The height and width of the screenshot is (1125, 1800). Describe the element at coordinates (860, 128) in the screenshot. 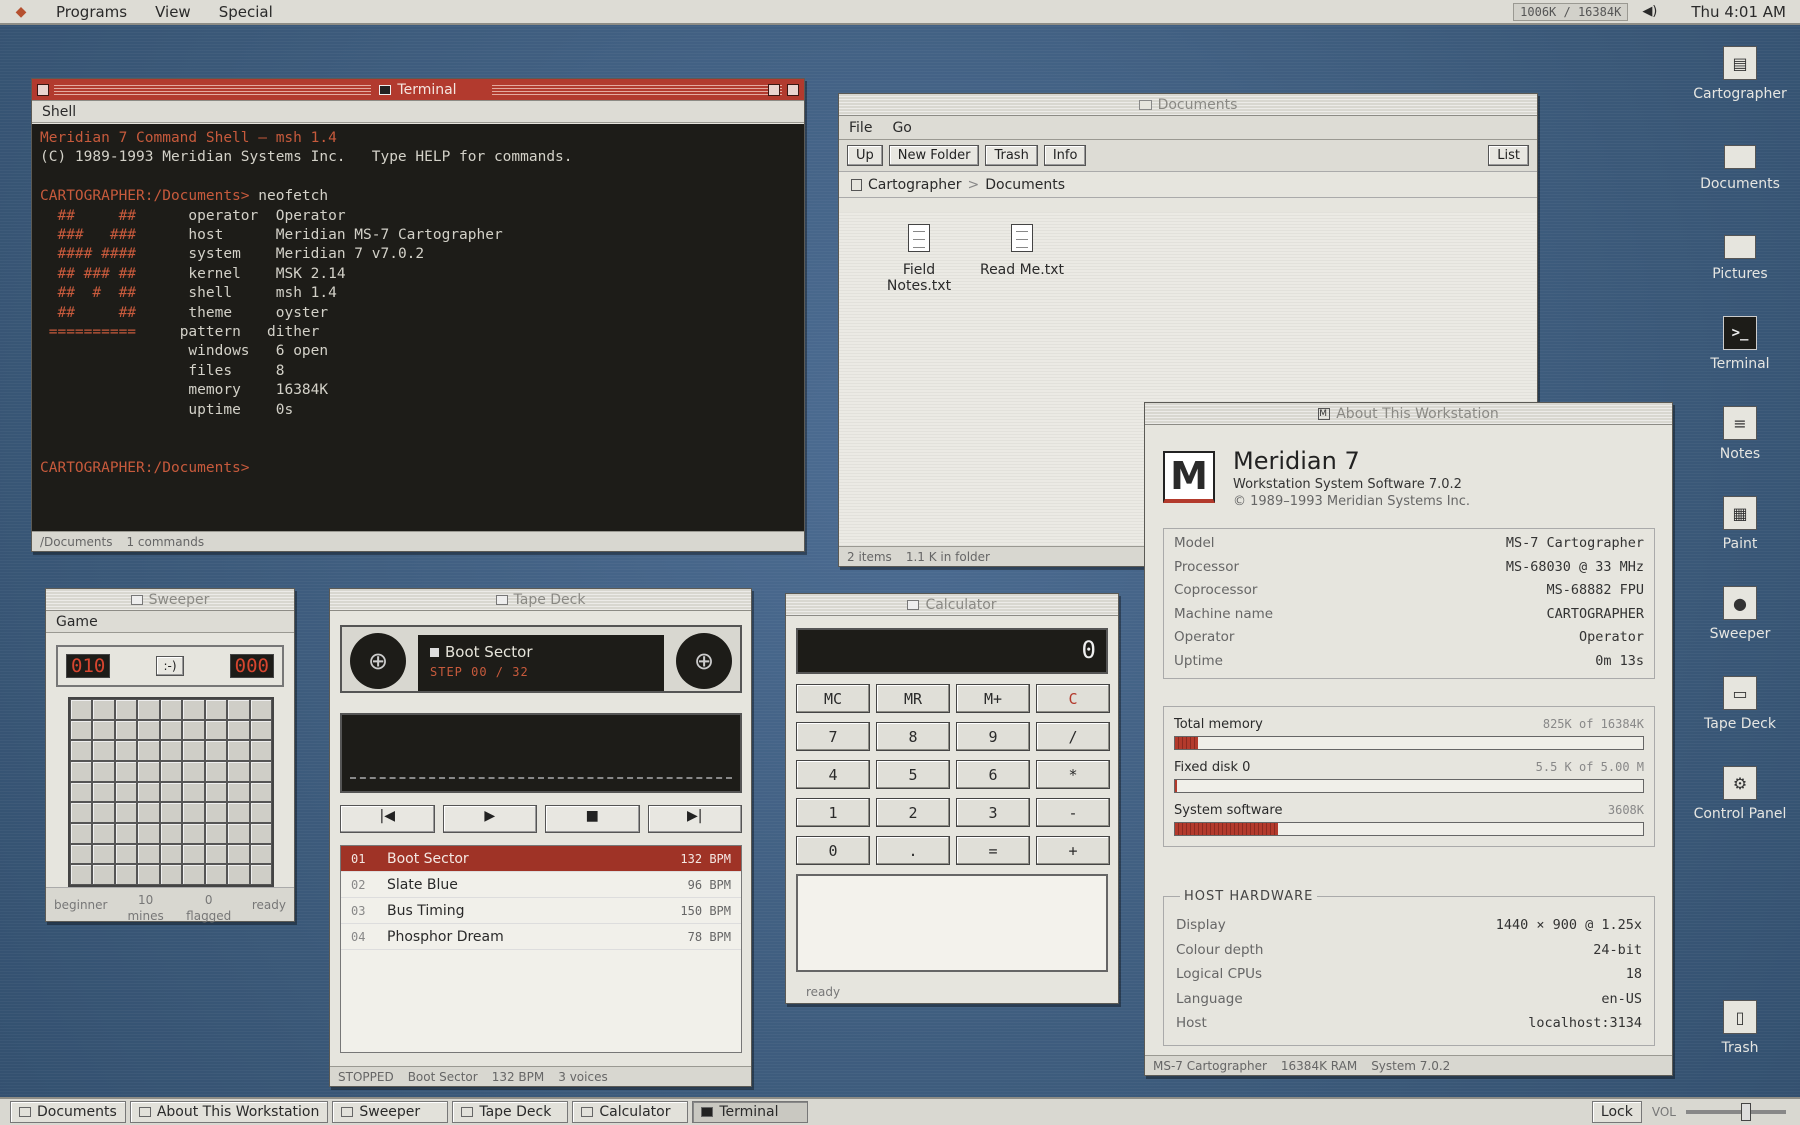

I see `menu-file: File` at that location.